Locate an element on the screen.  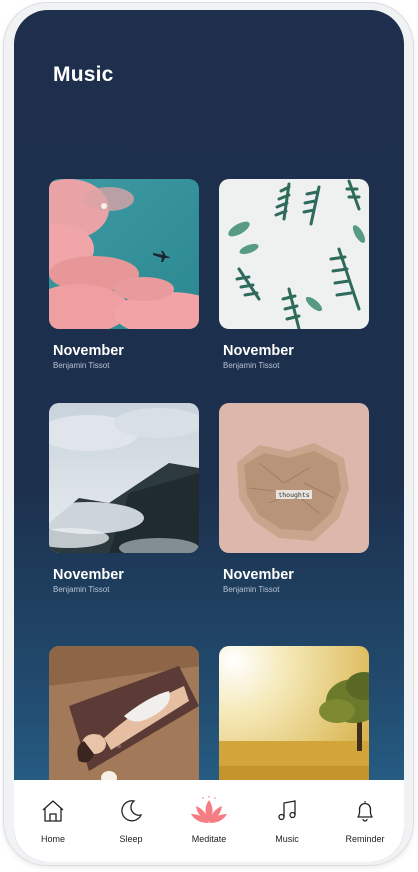
tab-label: Meditate is located at coordinates (209, 839).